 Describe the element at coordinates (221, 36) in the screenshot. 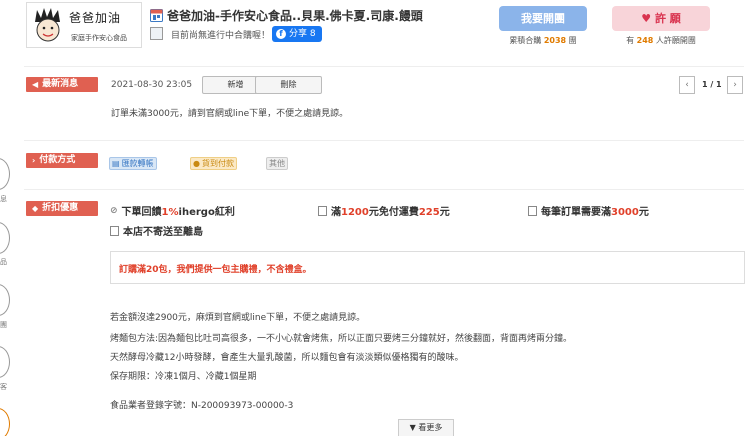

I see `store-status: 目前尚無進行中合購喔！` at that location.